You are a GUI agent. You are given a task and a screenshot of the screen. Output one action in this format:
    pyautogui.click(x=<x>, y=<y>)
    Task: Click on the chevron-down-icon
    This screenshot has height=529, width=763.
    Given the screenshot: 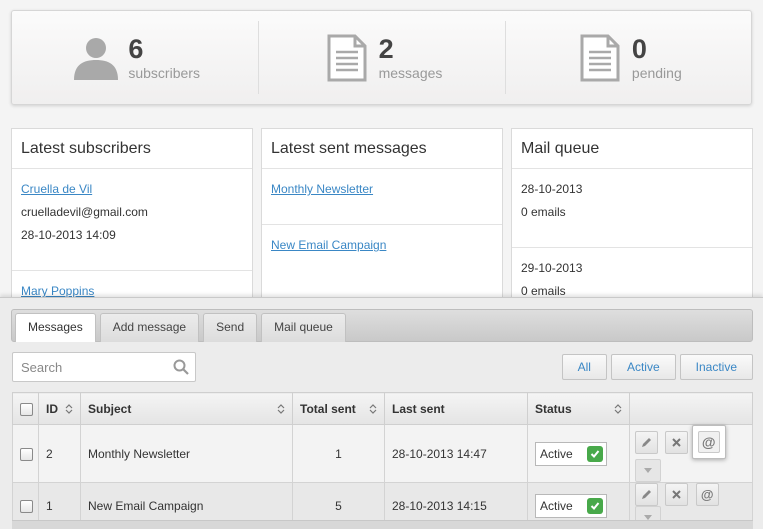 What is the action you would take?
    pyautogui.click(x=648, y=470)
    